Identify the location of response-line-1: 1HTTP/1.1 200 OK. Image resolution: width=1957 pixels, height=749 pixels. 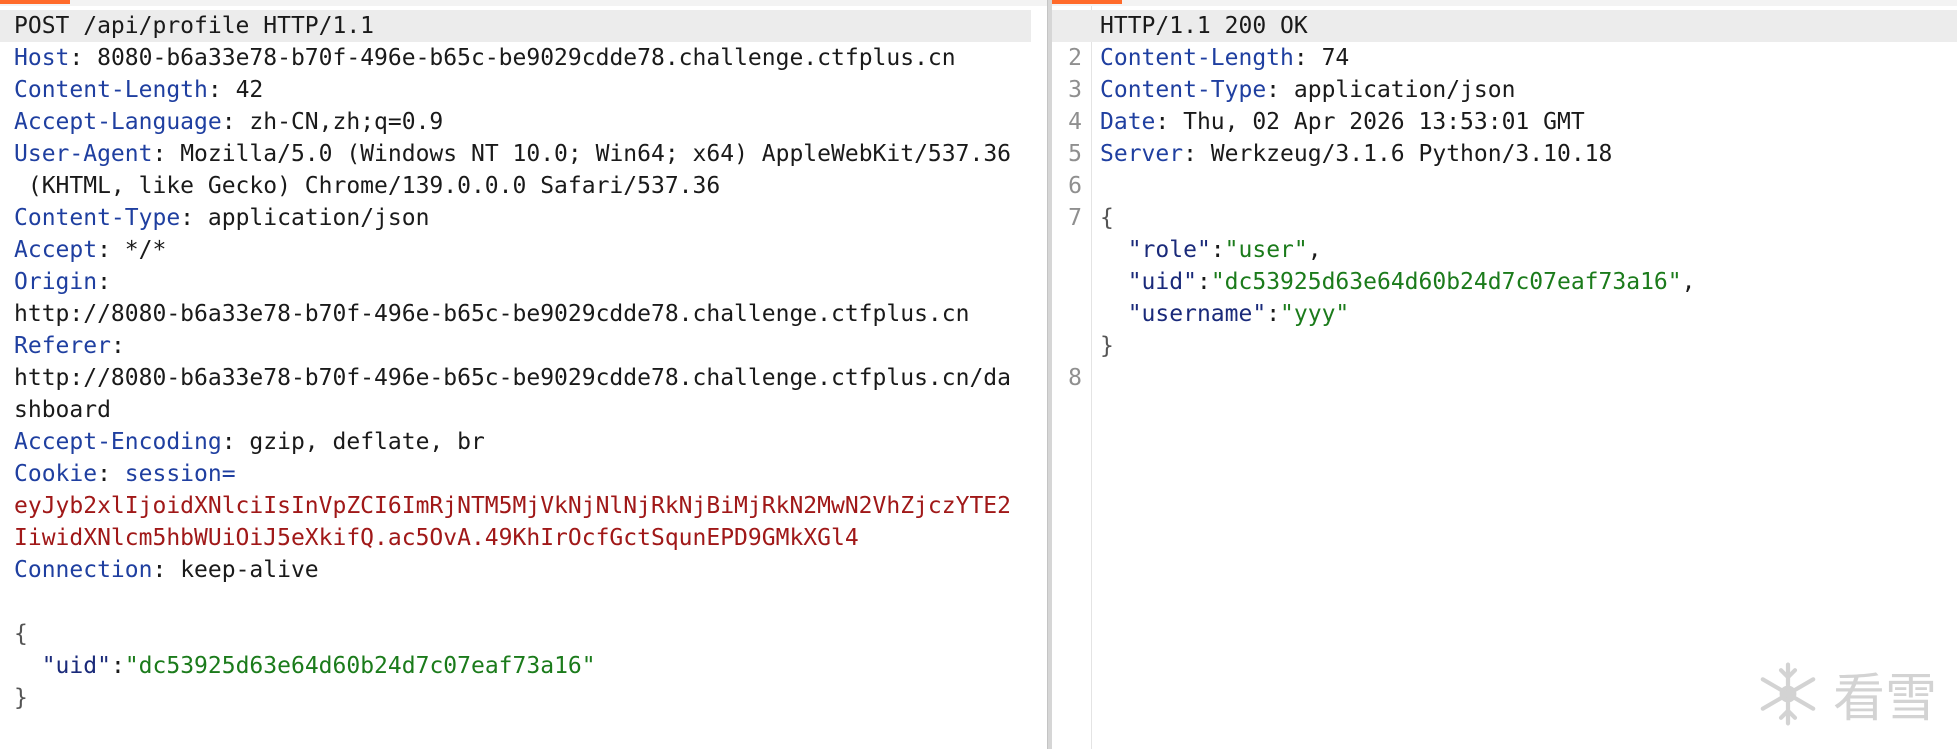
(1504, 26).